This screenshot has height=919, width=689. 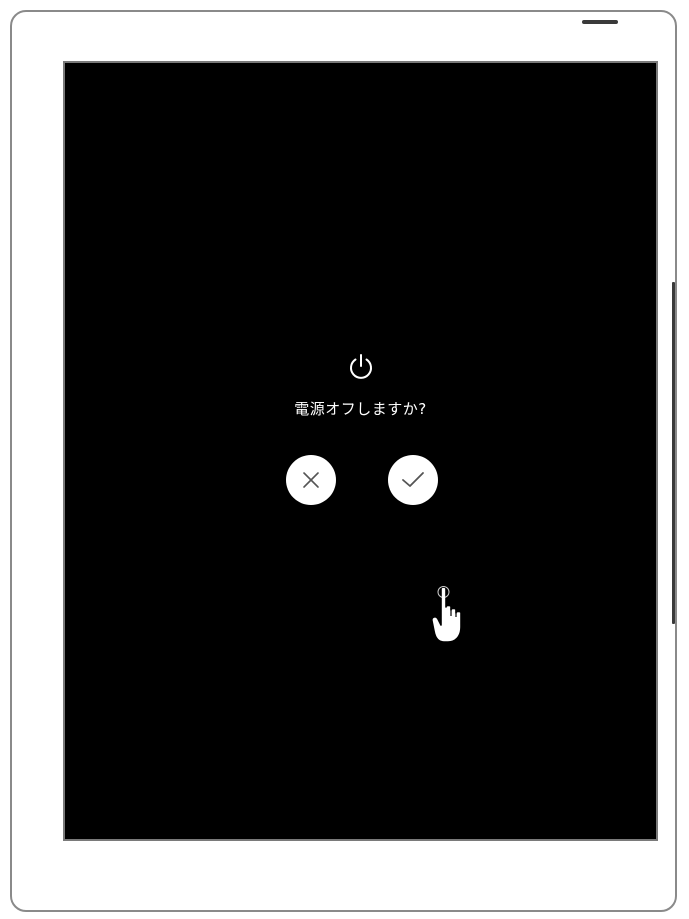 What do you see at coordinates (360, 409) in the screenshot?
I see `power-off-message: 電源オフしますか?` at bounding box center [360, 409].